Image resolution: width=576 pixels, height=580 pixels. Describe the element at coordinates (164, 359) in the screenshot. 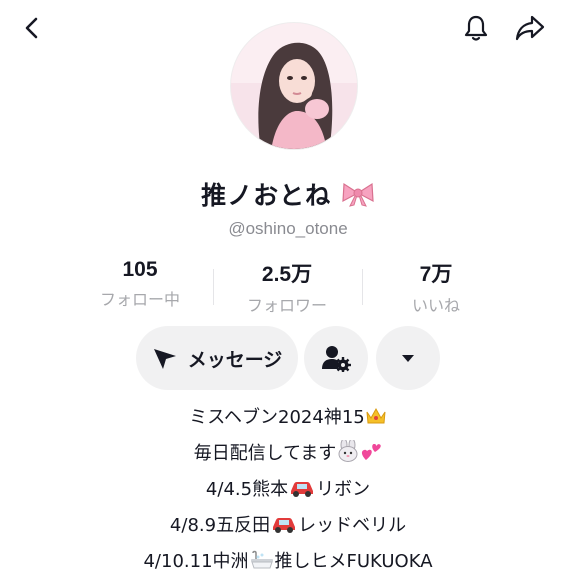

I see `send-arrow-icon` at that location.